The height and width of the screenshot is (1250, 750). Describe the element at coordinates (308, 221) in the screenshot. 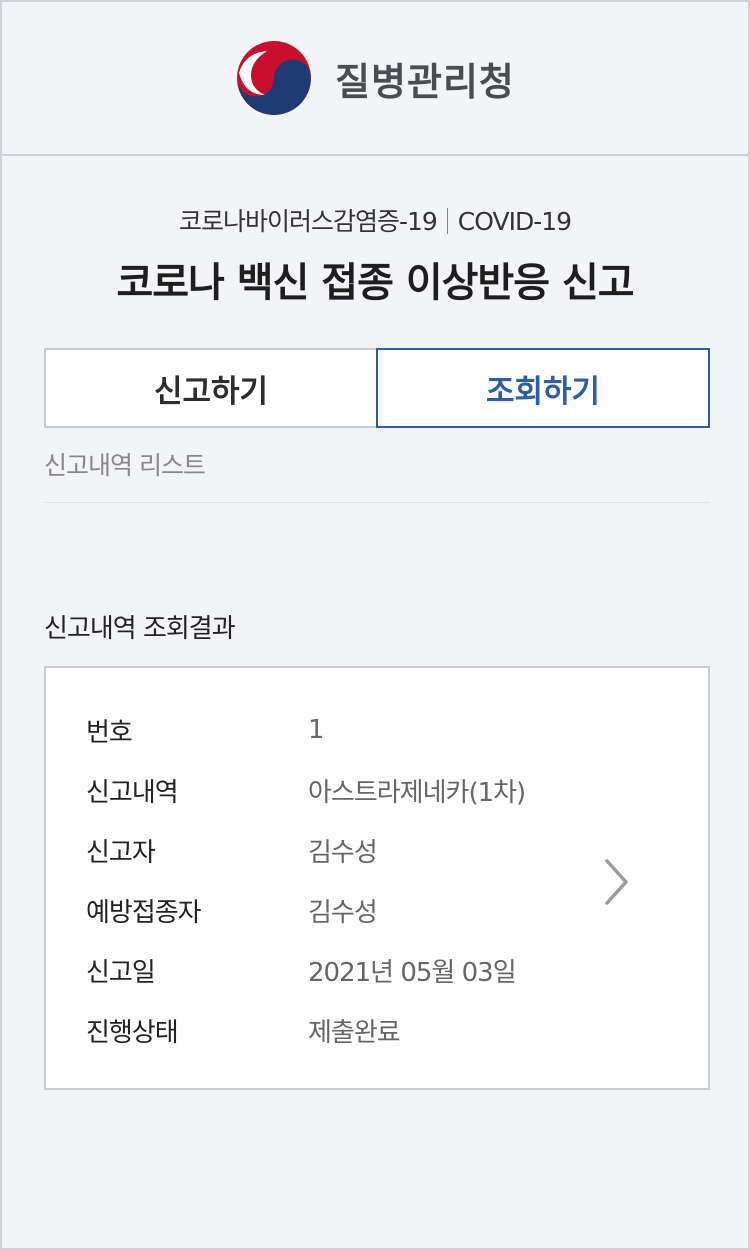

I see `subtitle-korean: 코로나바이러스감염증-19` at that location.